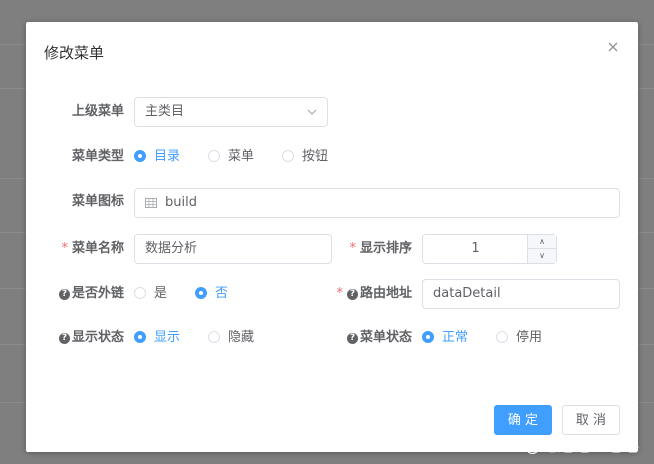 The width and height of the screenshot is (654, 464). Describe the element at coordinates (211, 294) in the screenshot. I see `is-external-option-no: 否` at that location.